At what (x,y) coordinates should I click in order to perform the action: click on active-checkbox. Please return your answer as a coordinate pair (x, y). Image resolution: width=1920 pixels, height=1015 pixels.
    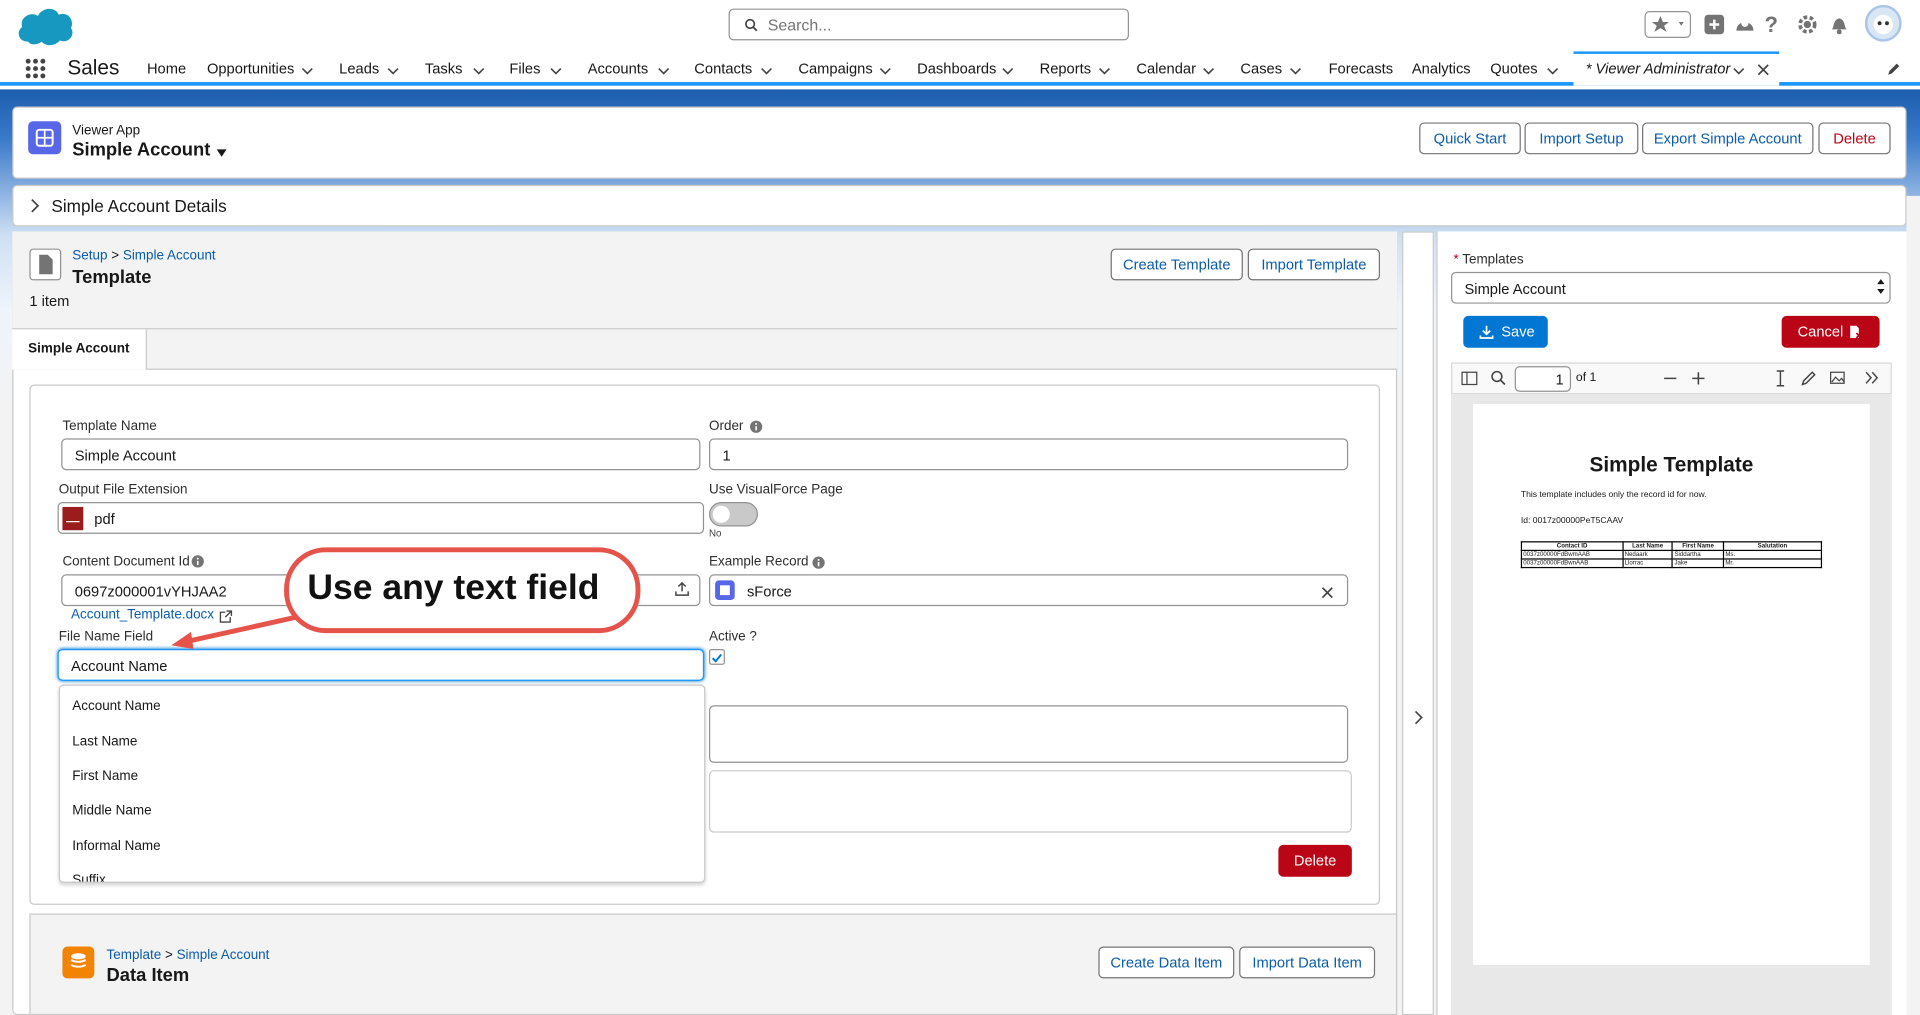
    Looking at the image, I should click on (716, 656).